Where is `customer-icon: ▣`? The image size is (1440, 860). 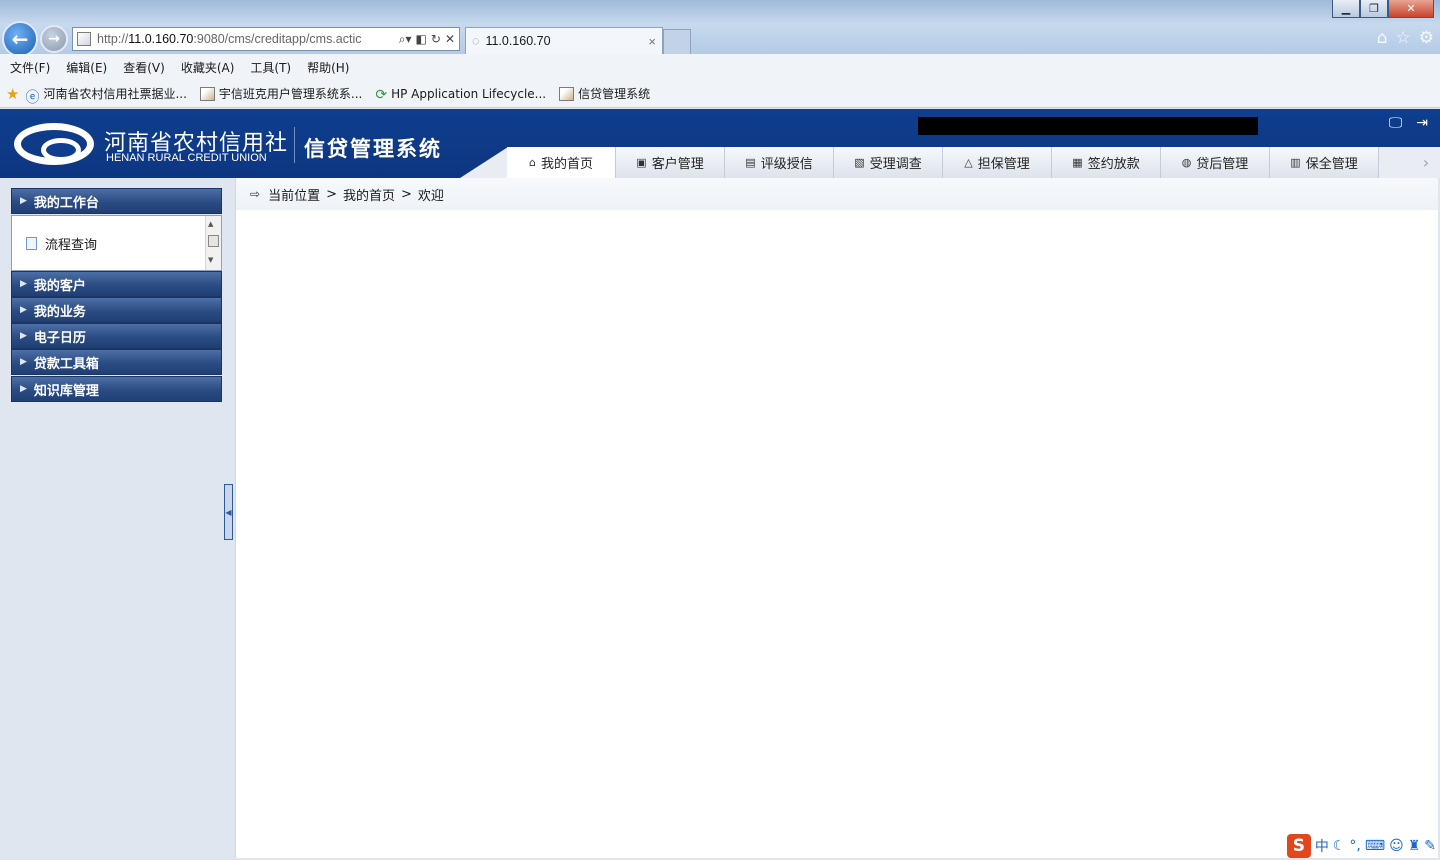 customer-icon: ▣ is located at coordinates (641, 162).